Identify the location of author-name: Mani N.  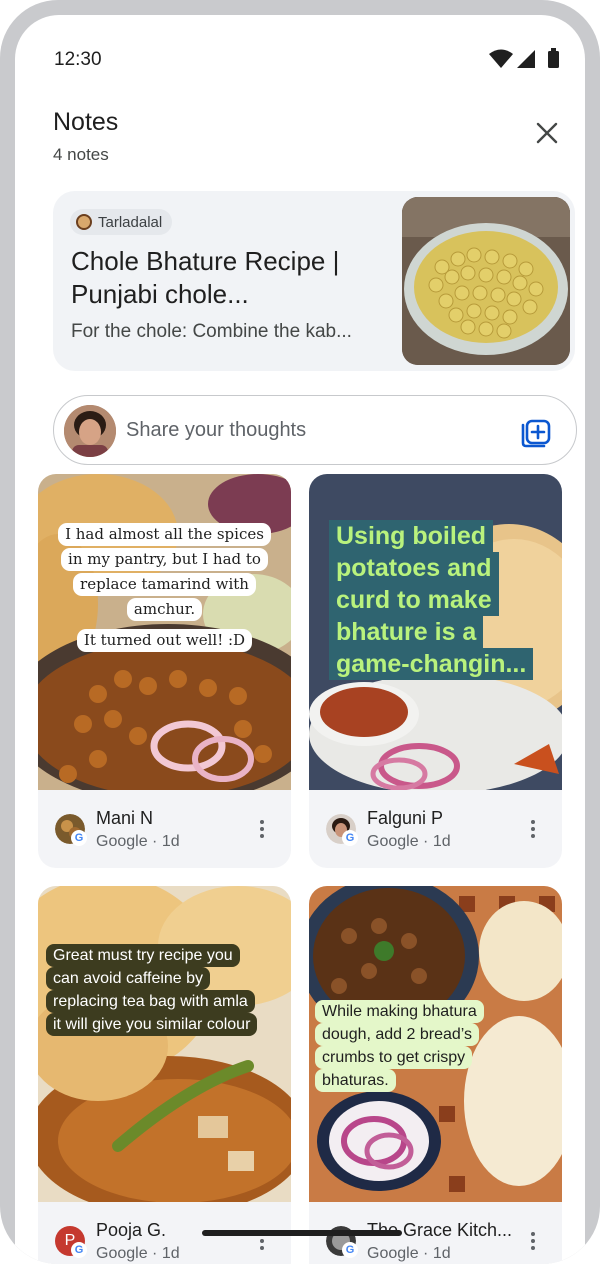
(125, 818).